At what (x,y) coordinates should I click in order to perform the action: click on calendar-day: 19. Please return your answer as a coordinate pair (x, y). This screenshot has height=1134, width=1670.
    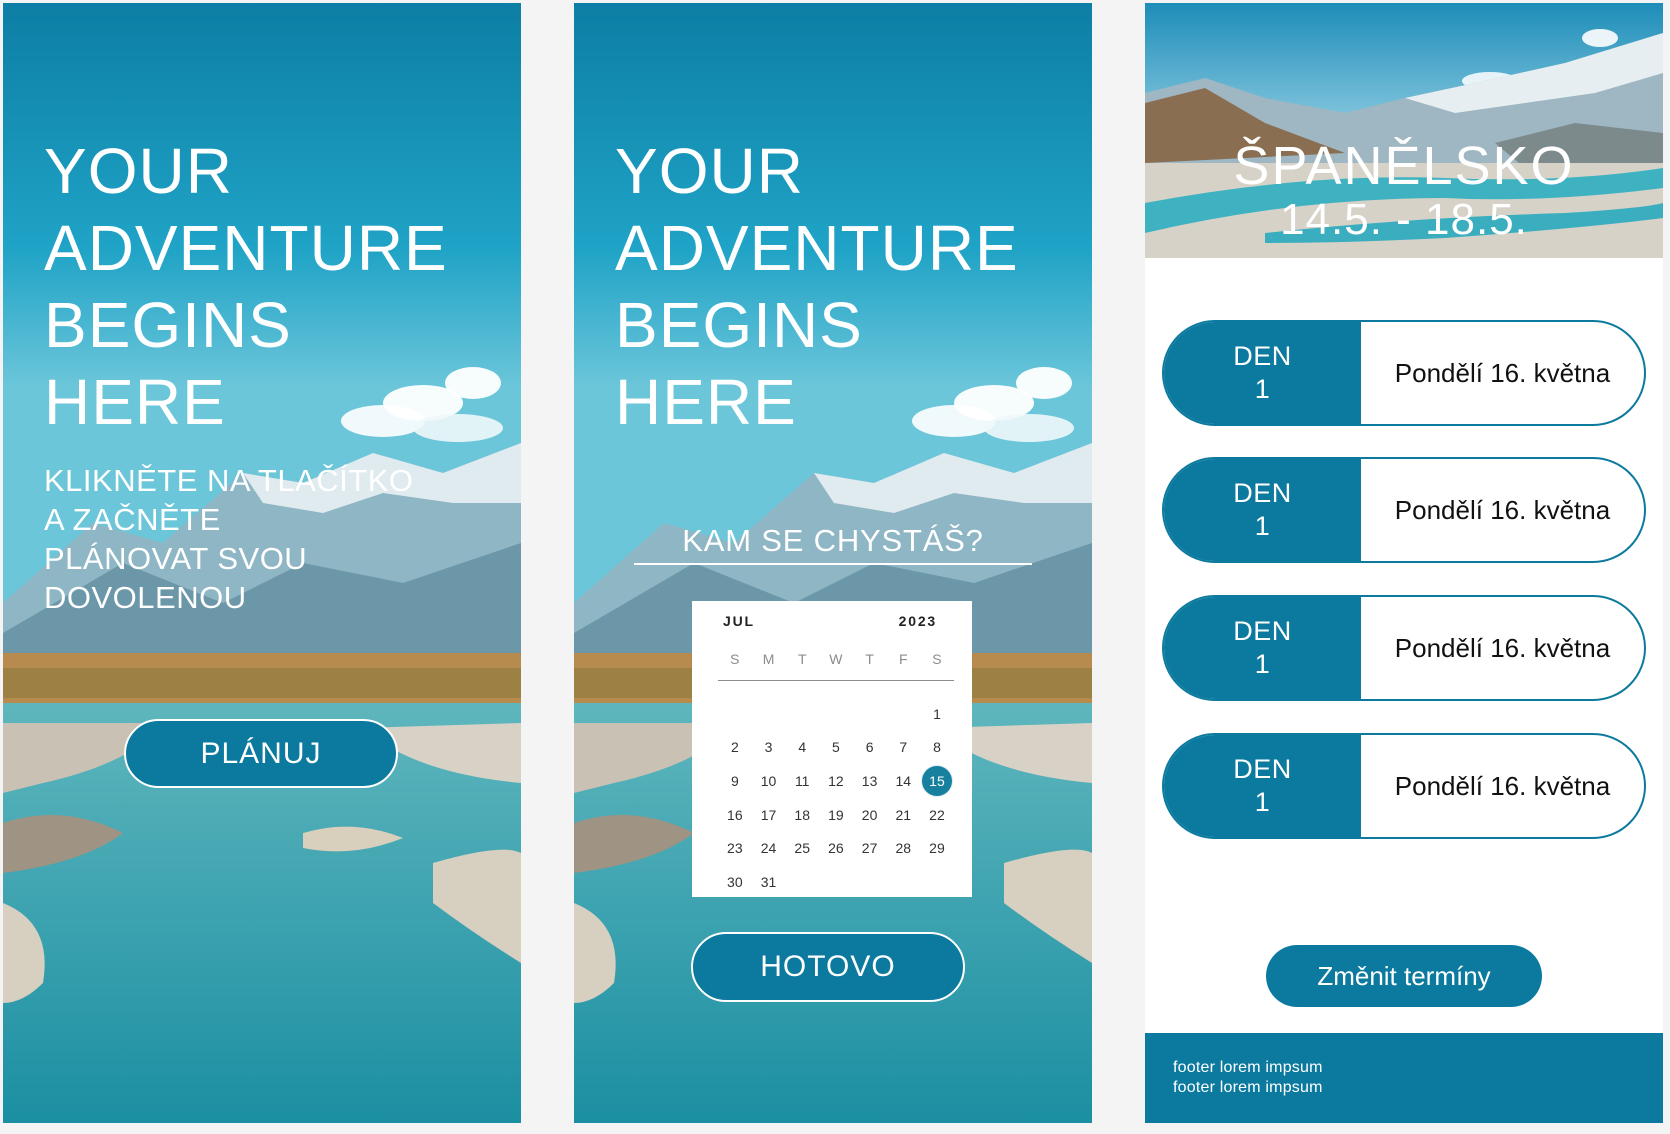
    Looking at the image, I should click on (836, 815).